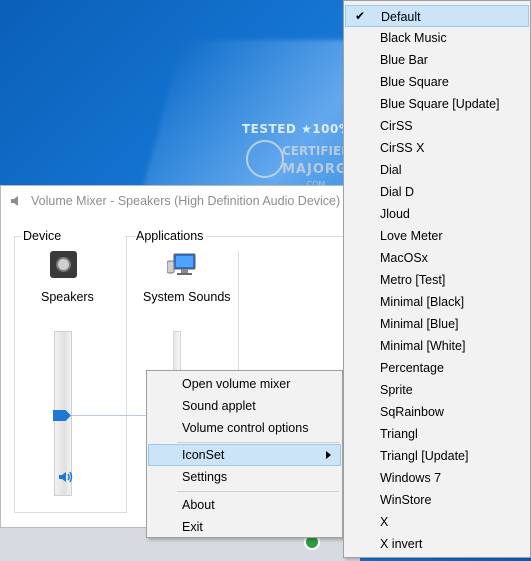  Describe the element at coordinates (181, 264) in the screenshot. I see `system-sounds-icon` at that location.